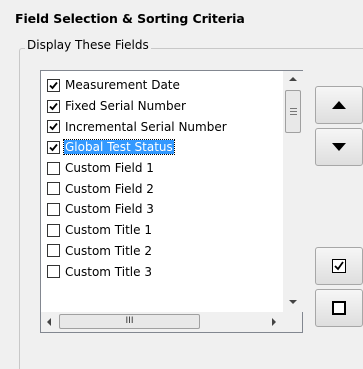  Describe the element at coordinates (293, 111) in the screenshot. I see `vertical-scroll-thumb` at that location.